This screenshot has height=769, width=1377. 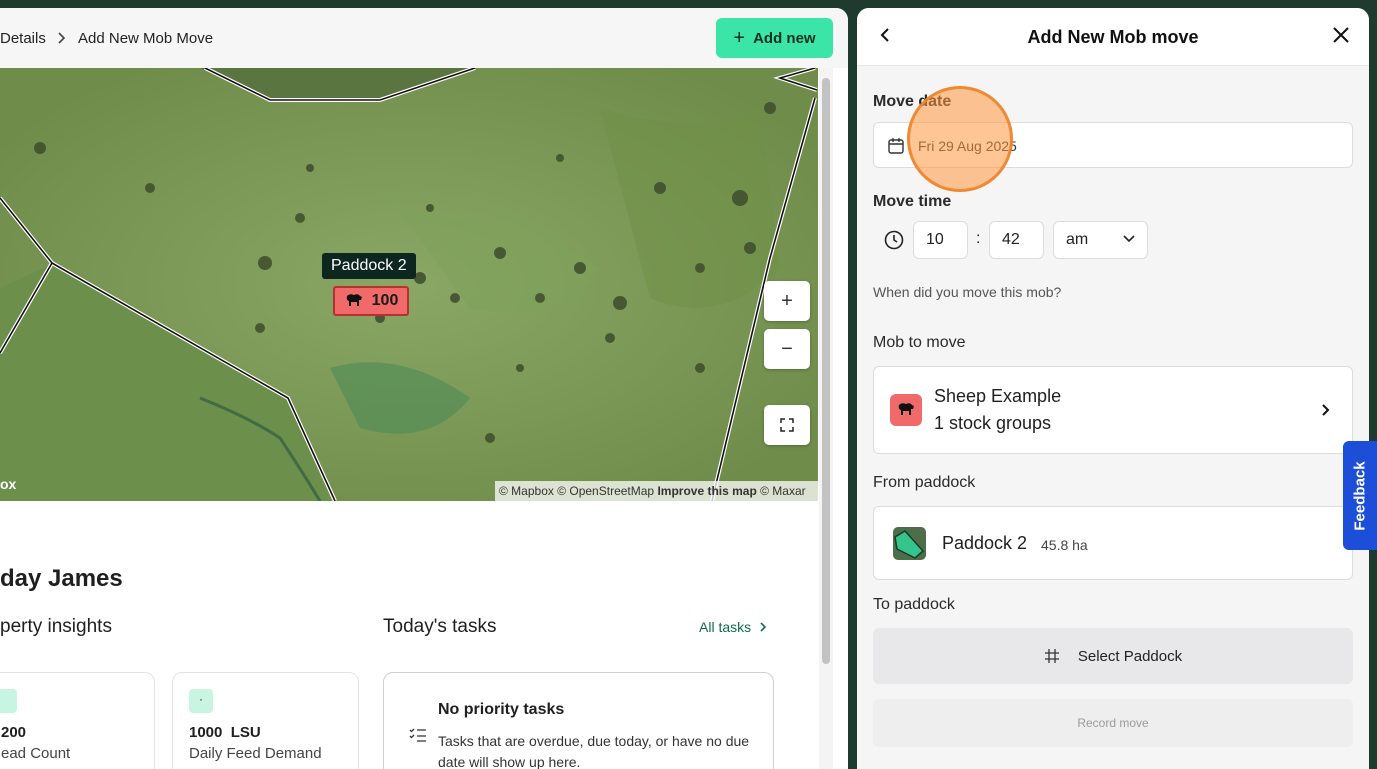 What do you see at coordinates (1113, 656) in the screenshot?
I see `select-paddock-button: Select Paddock` at bounding box center [1113, 656].